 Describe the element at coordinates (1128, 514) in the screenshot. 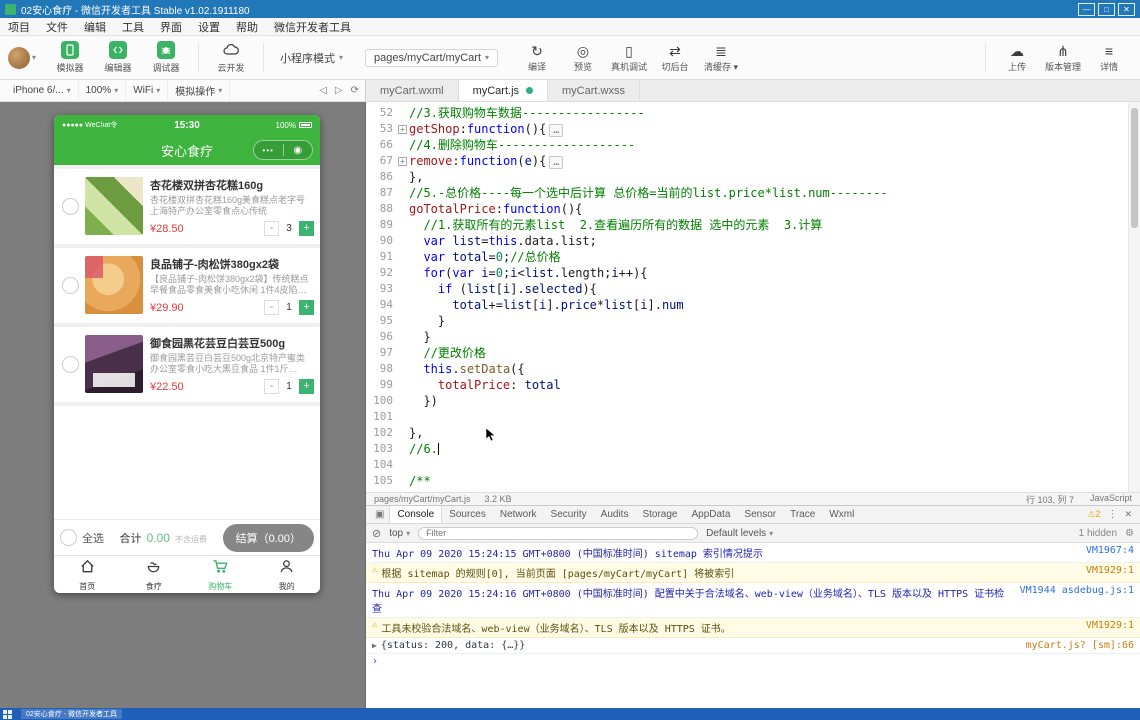

I see `devtools-close-icon: ✕` at that location.